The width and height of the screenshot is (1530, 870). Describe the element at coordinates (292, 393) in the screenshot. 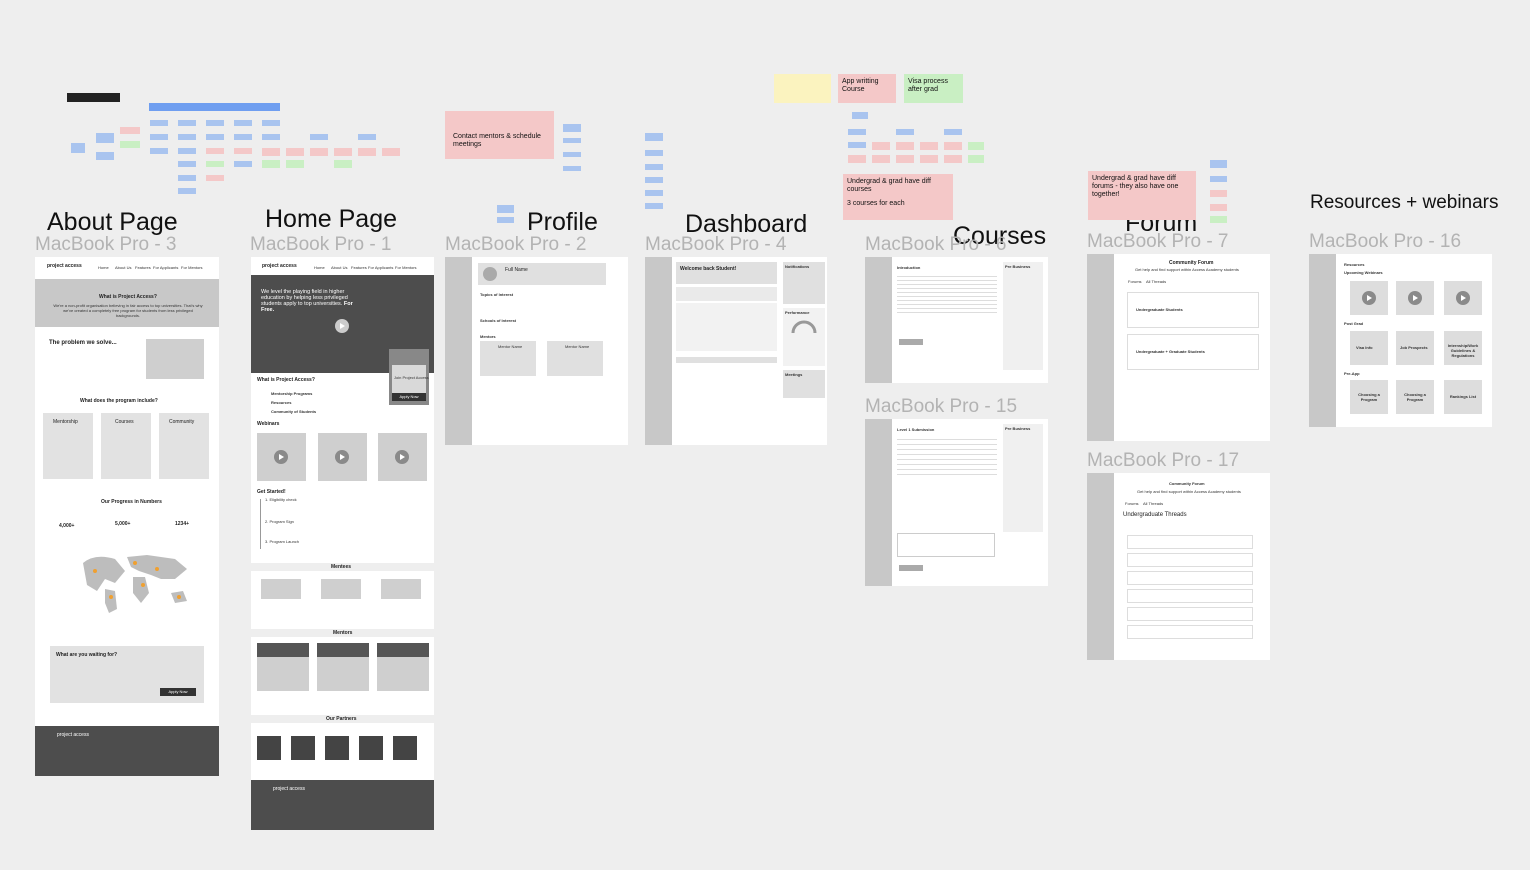

I see `home-list-1: Mentorship Programs` at that location.